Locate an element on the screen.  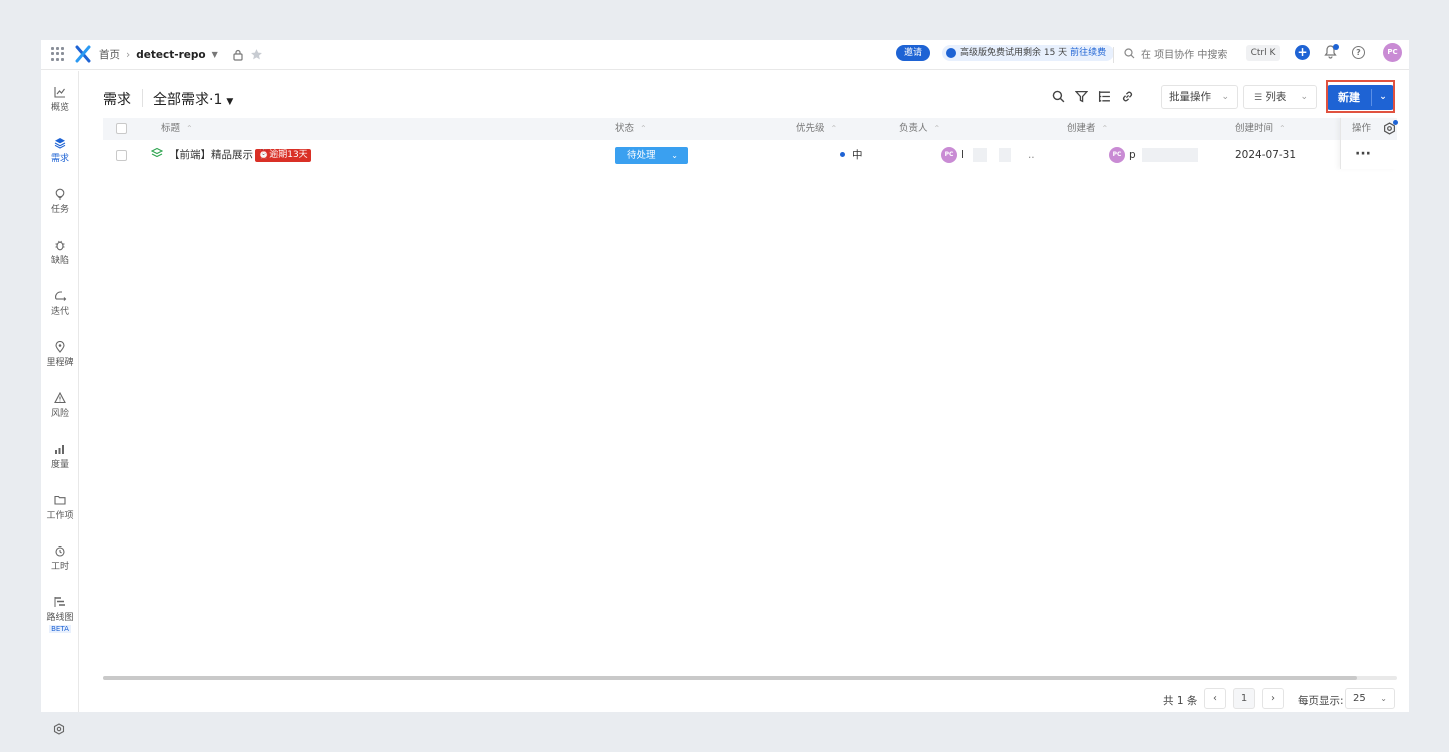
status-dropdown: 待处理 ⌄ is located at coordinates (651, 155).